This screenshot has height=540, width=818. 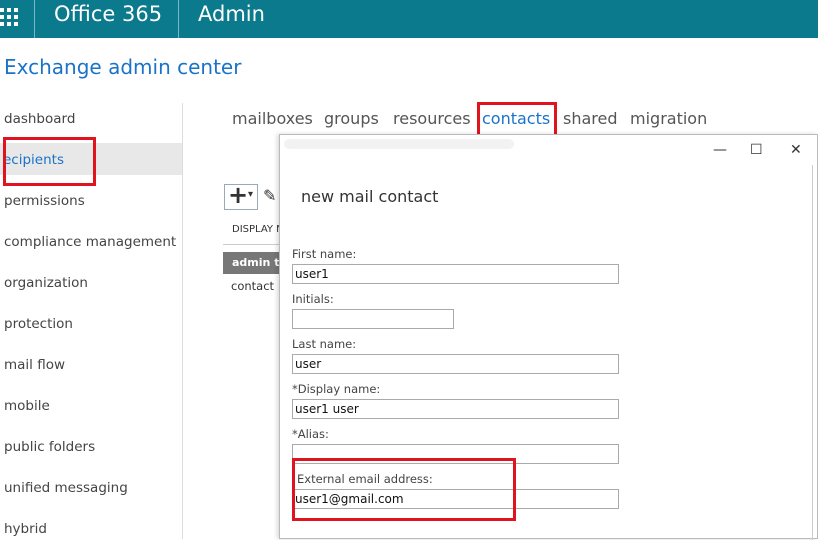 What do you see at coordinates (756, 150) in the screenshot?
I see `maximize-icon: ☐` at bounding box center [756, 150].